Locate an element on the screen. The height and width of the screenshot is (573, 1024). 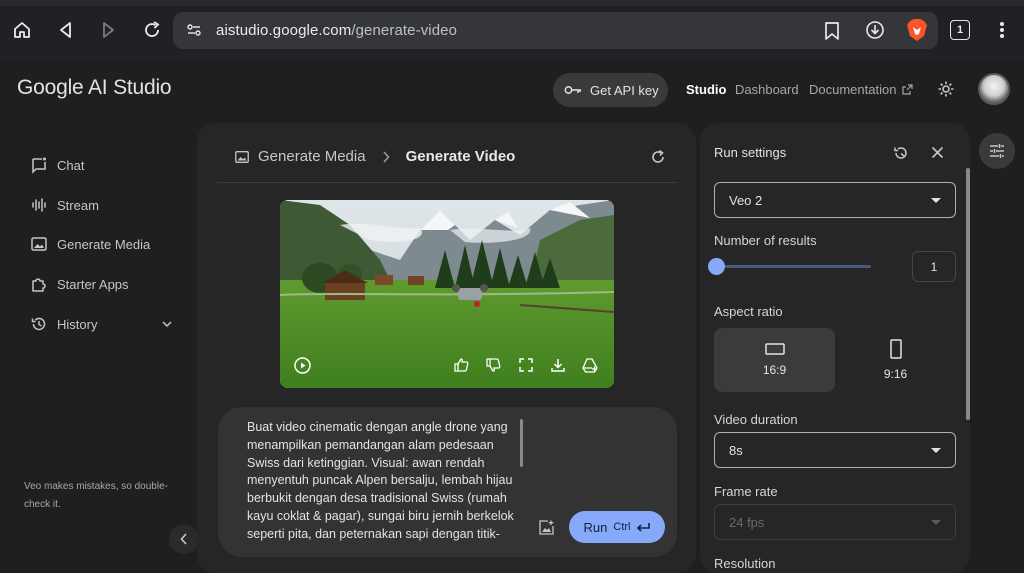
home-icon is located at coordinates (22, 30).